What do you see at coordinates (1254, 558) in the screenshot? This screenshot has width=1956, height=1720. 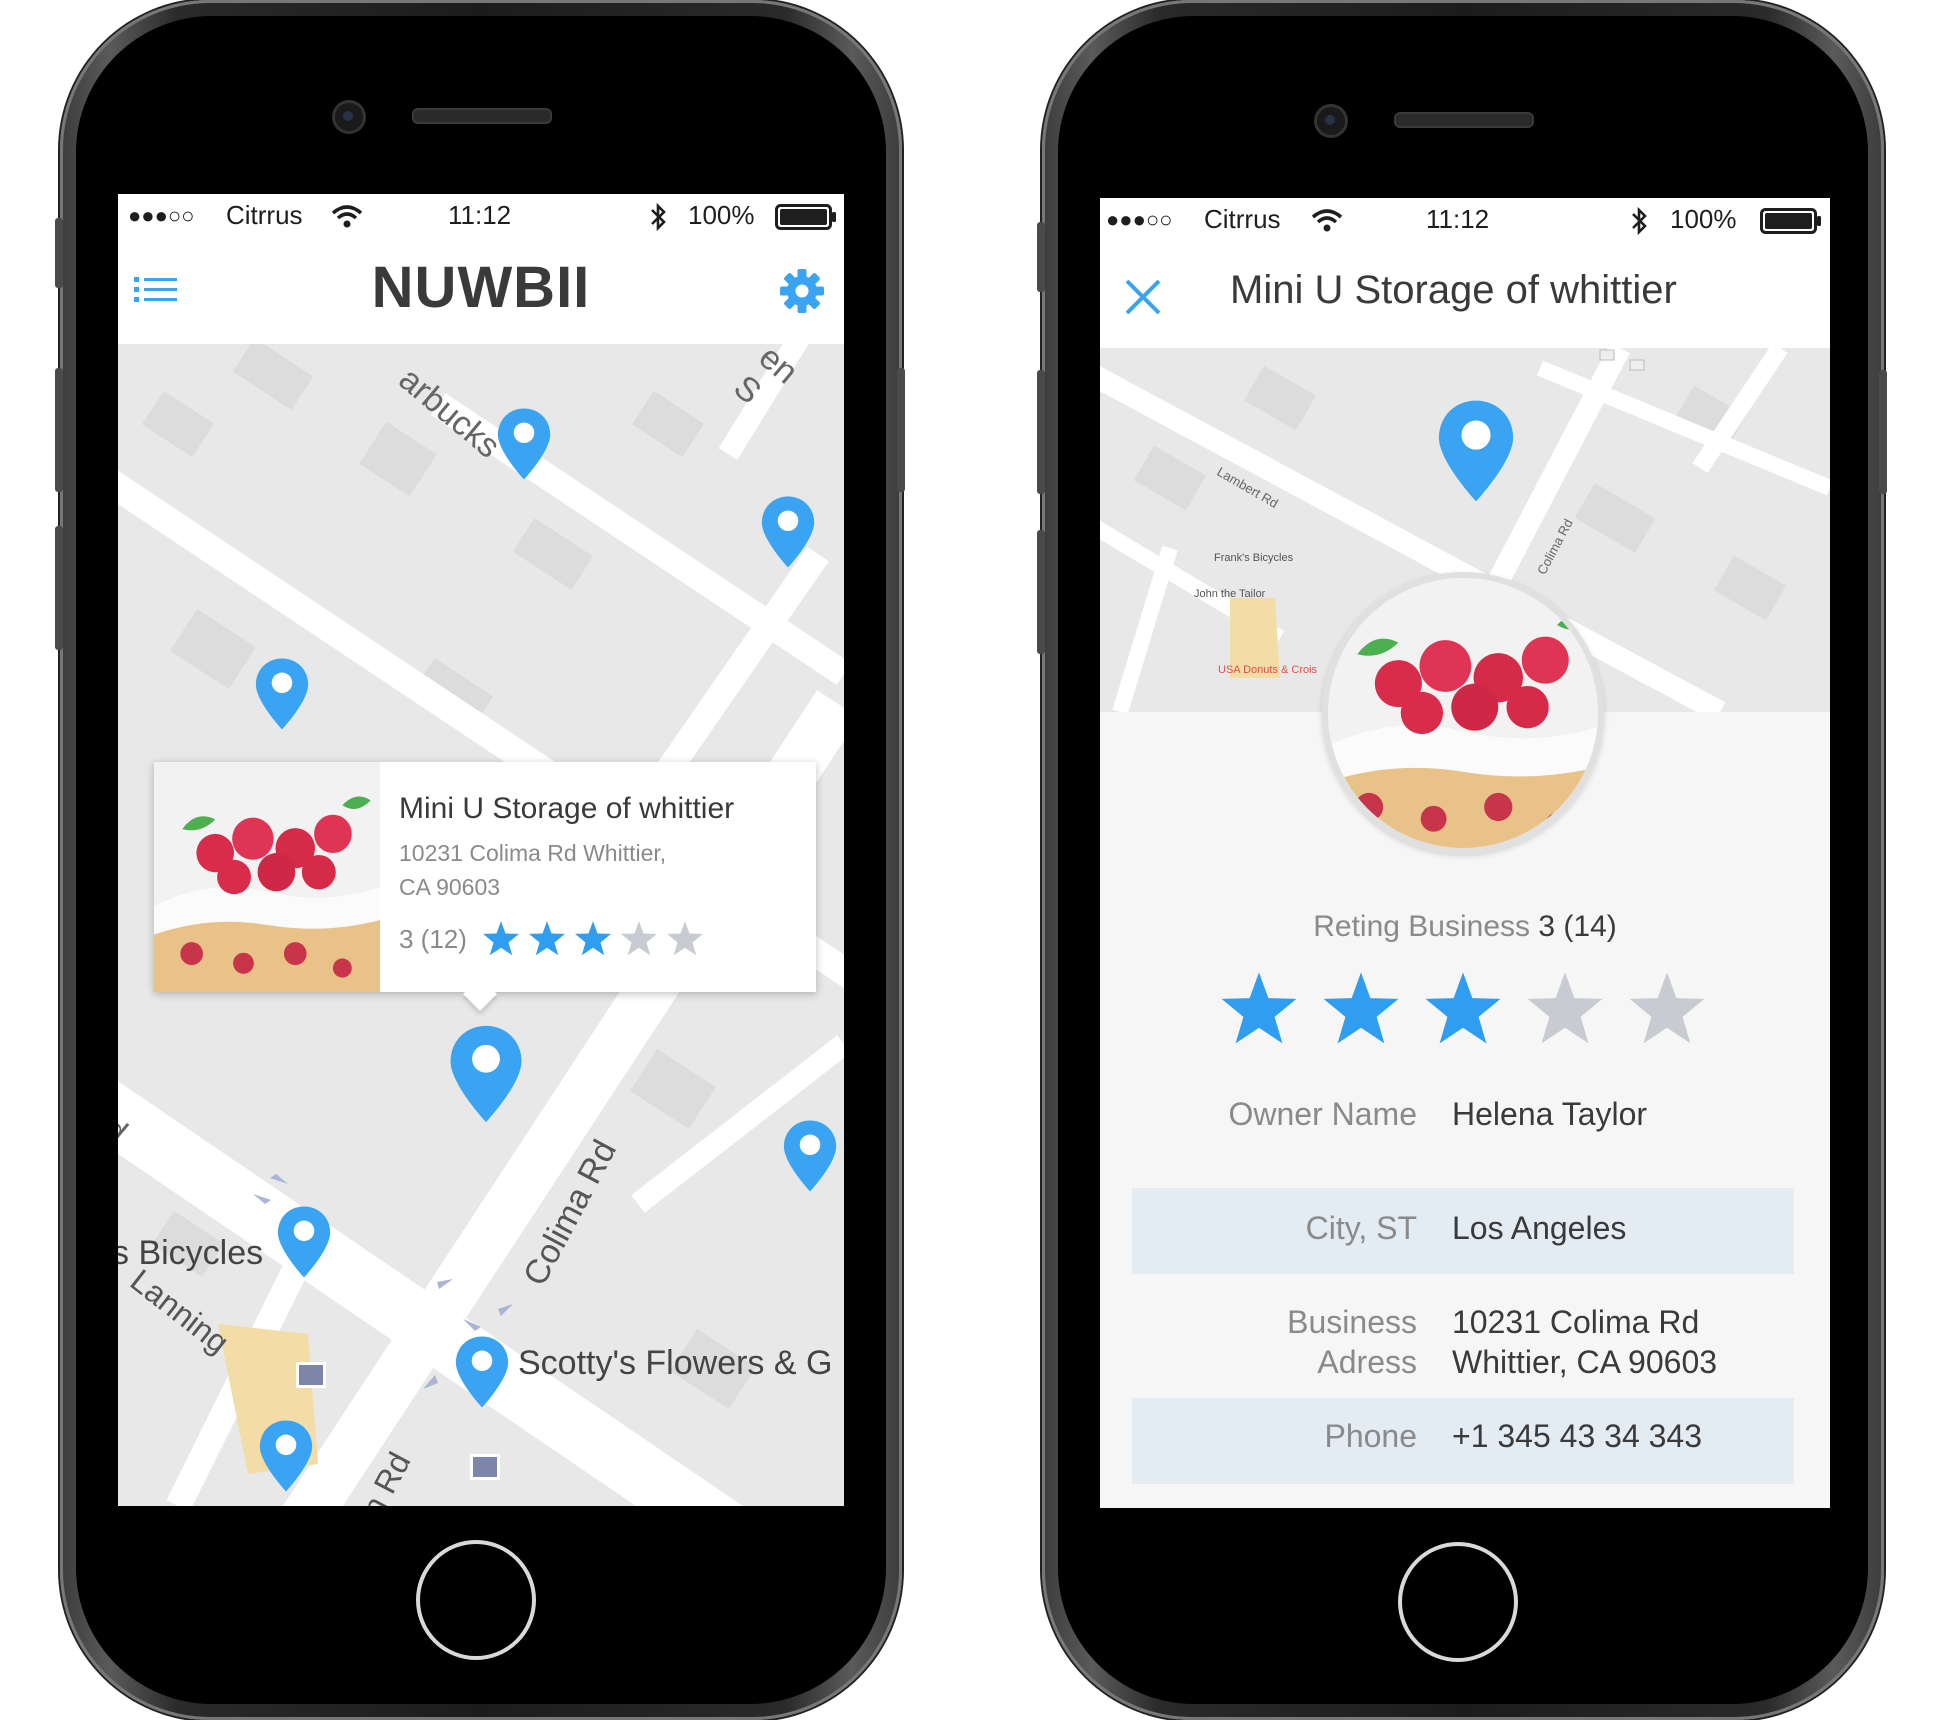 I see `map-label-franks: Frank's Bicycles` at bounding box center [1254, 558].